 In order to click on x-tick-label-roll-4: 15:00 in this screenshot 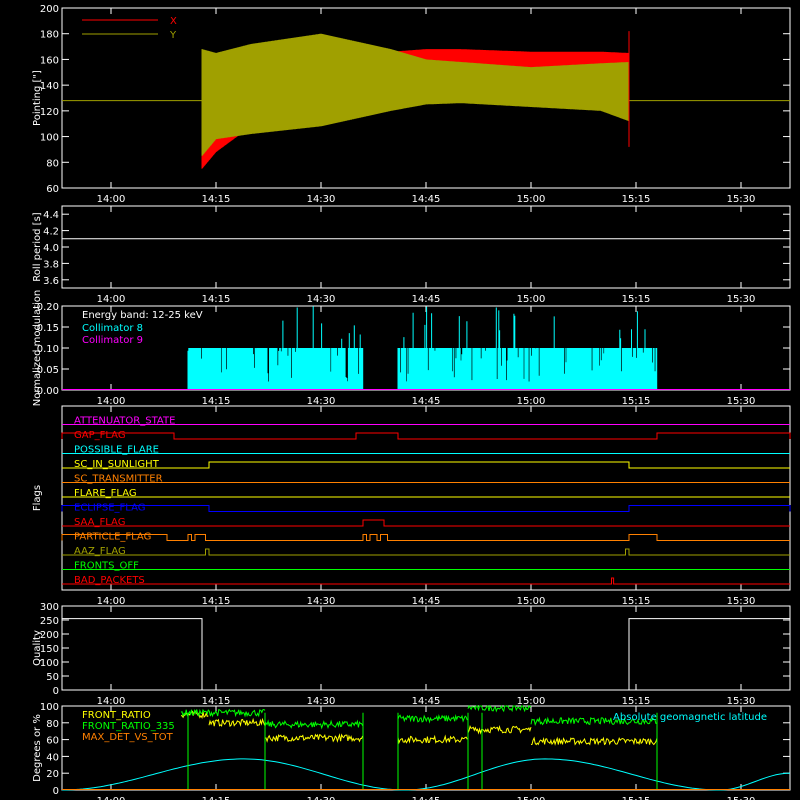, I will do `click(531, 299)`.